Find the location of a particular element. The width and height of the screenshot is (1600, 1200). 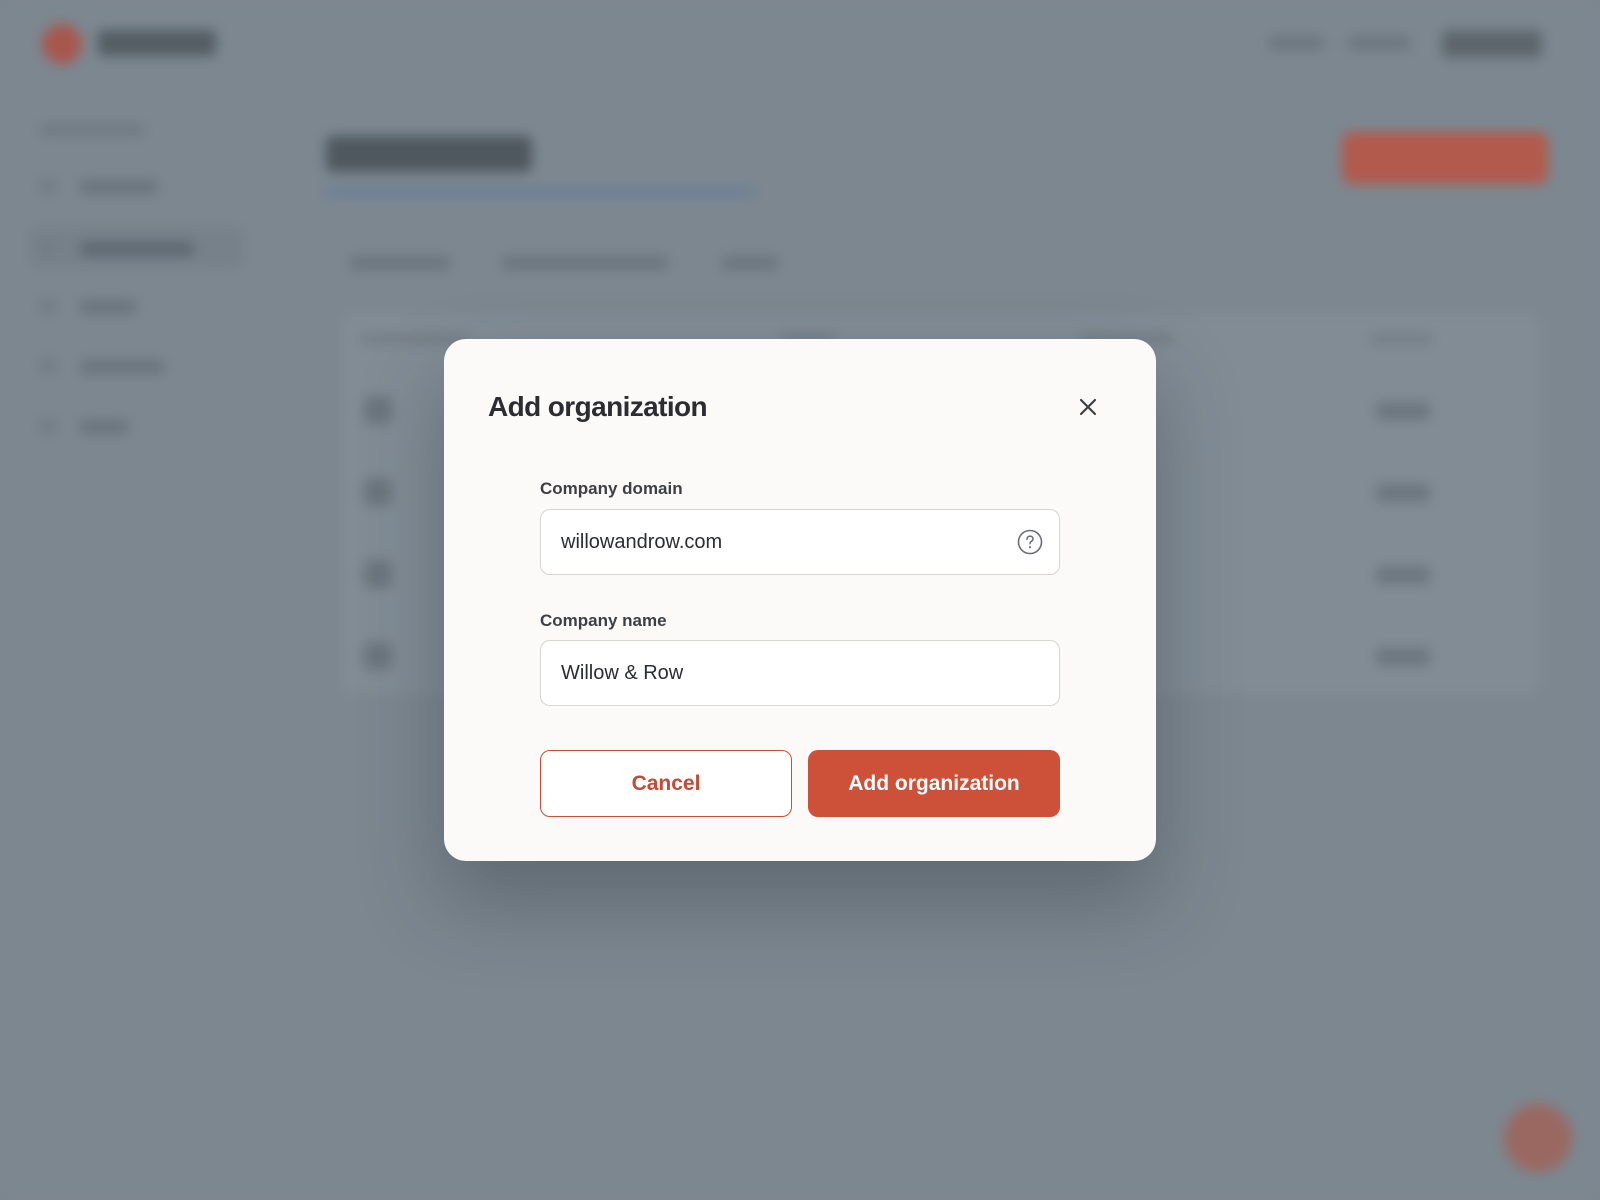

cancel-button: Cancel is located at coordinates (666, 783).